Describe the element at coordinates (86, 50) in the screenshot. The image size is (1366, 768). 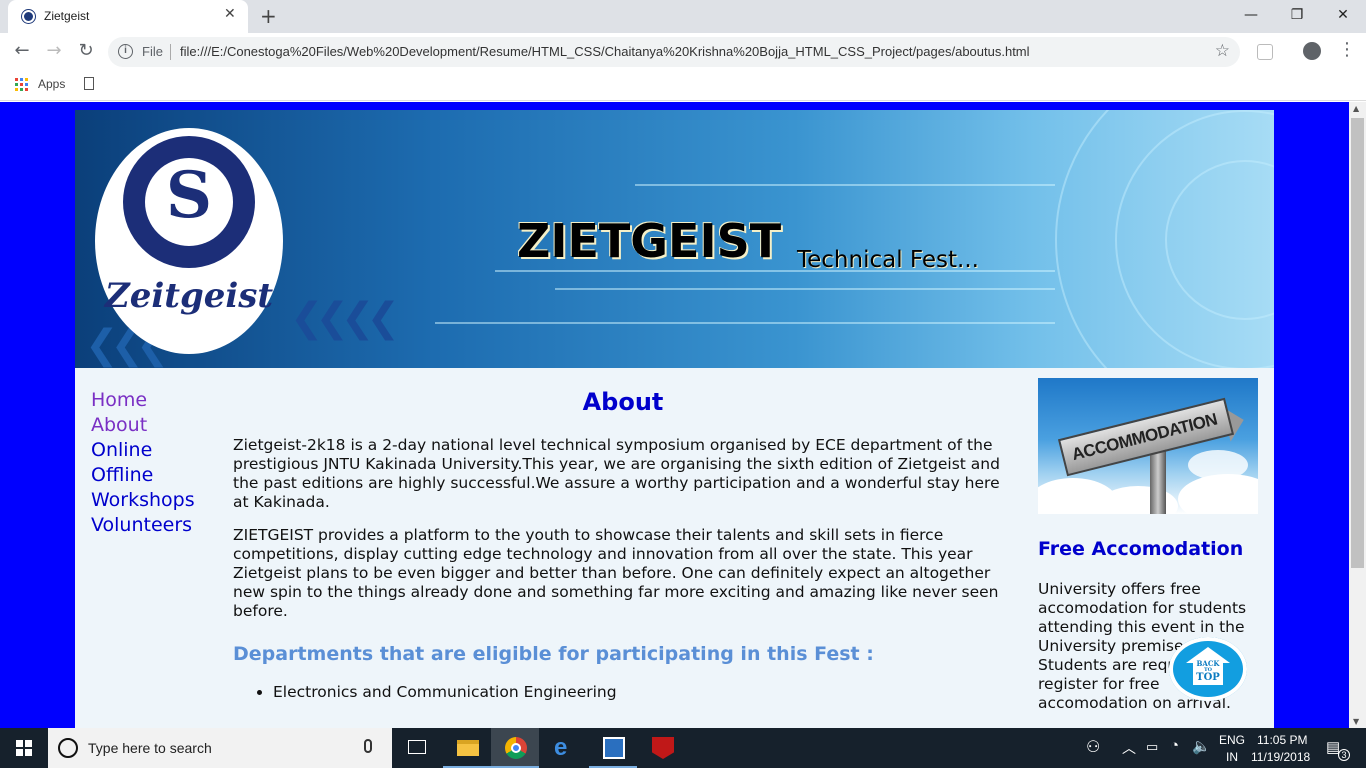
I see `reload-button: ↻` at that location.